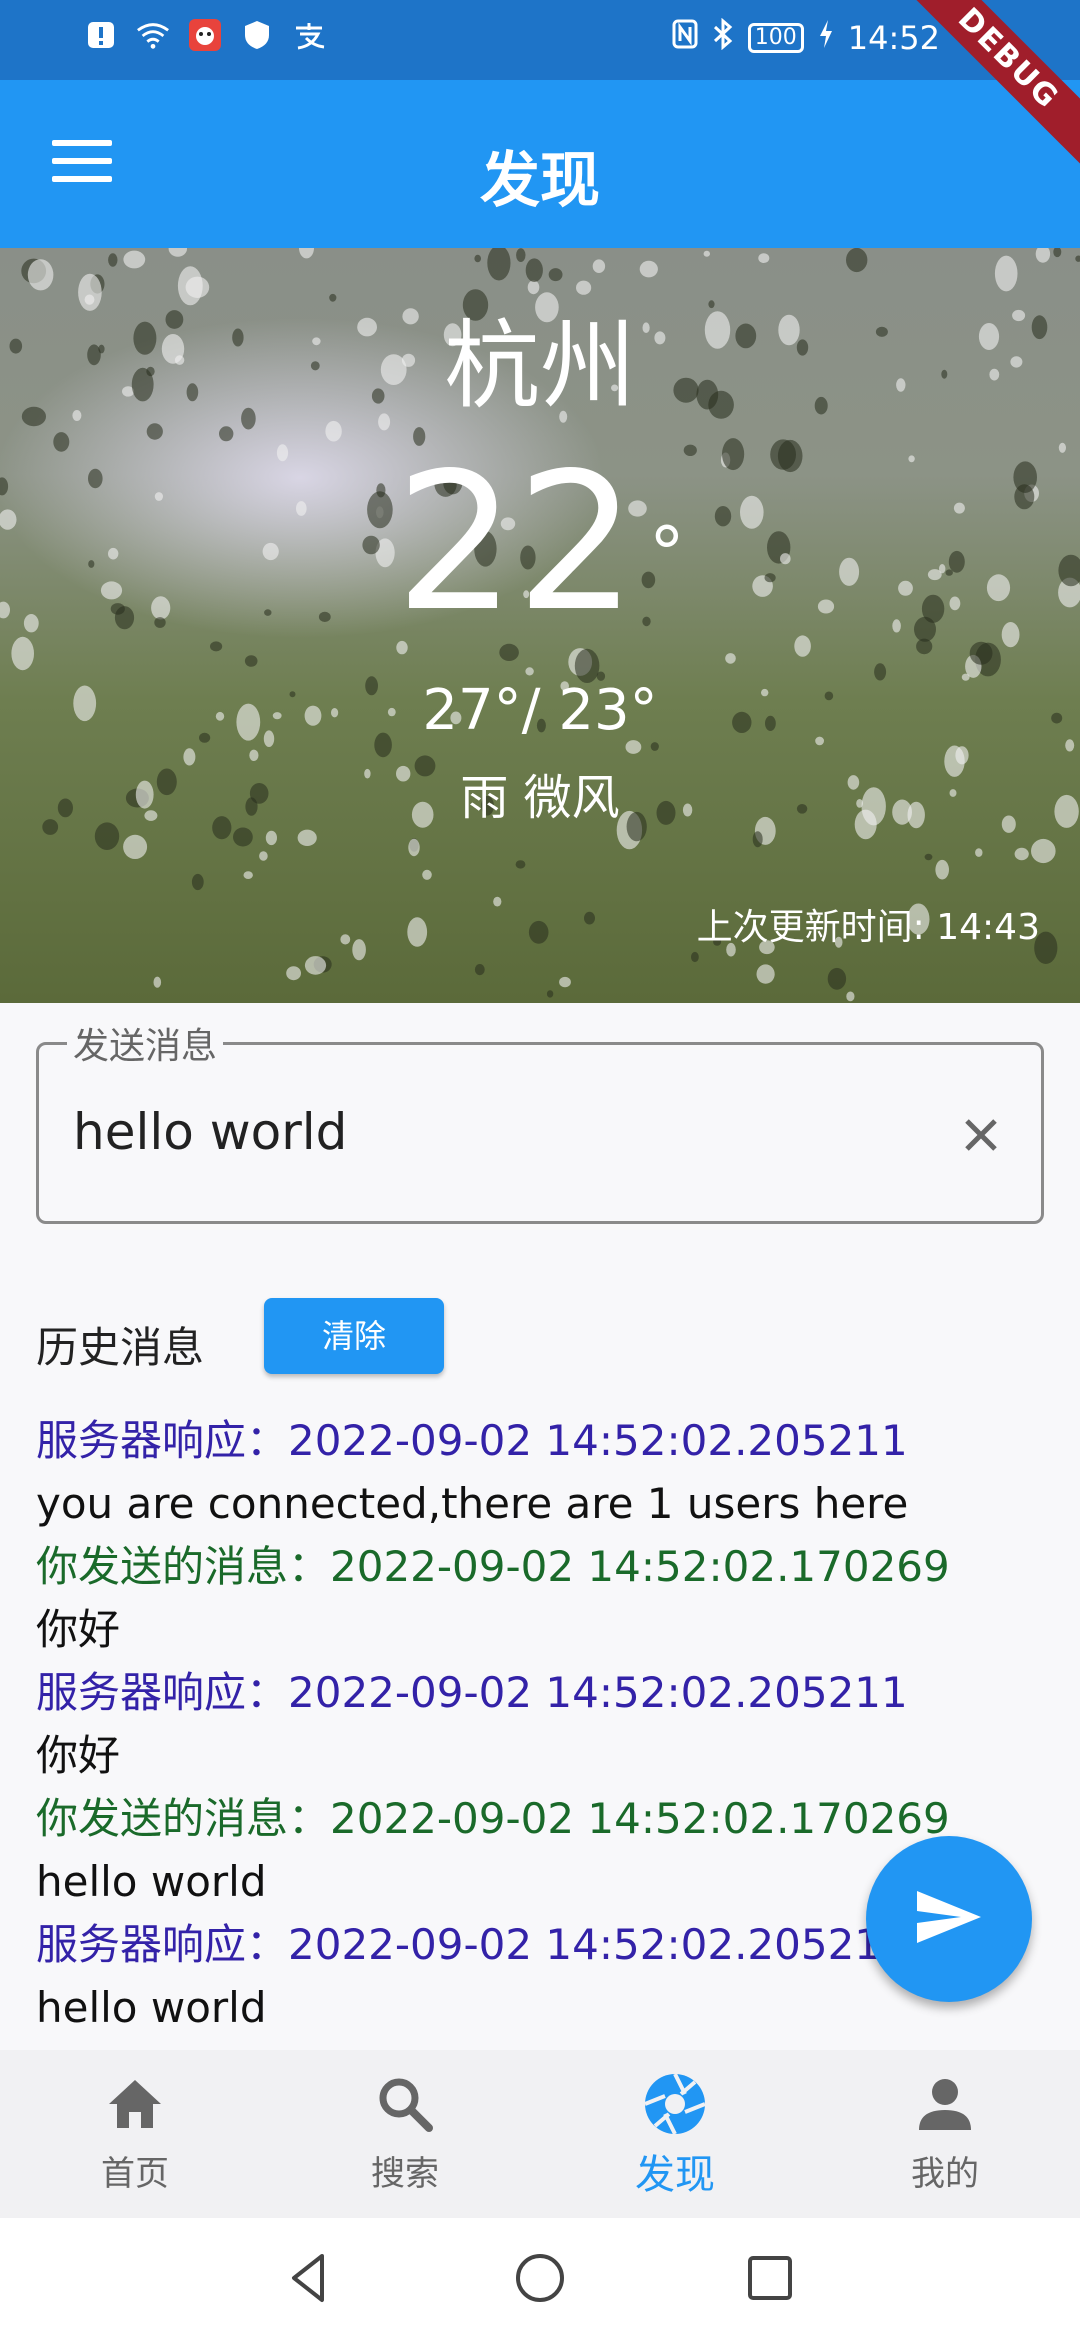  Describe the element at coordinates (540, 366) in the screenshot. I see `weather-city: 杭州` at that location.